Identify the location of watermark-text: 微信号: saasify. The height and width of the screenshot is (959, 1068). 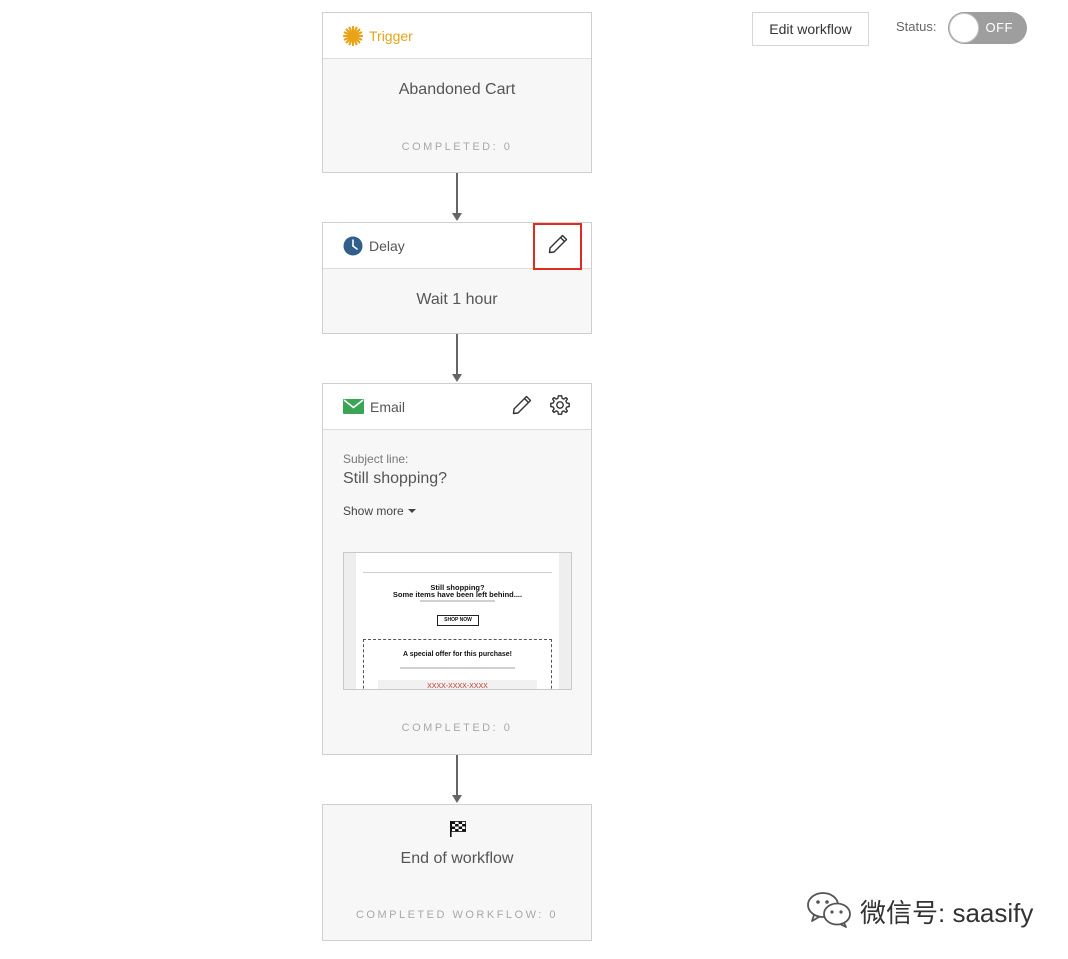
(947, 913).